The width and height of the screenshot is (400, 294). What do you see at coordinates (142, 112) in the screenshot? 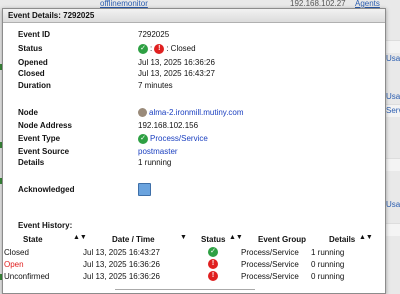
I see `host-avatar-icon` at bounding box center [142, 112].